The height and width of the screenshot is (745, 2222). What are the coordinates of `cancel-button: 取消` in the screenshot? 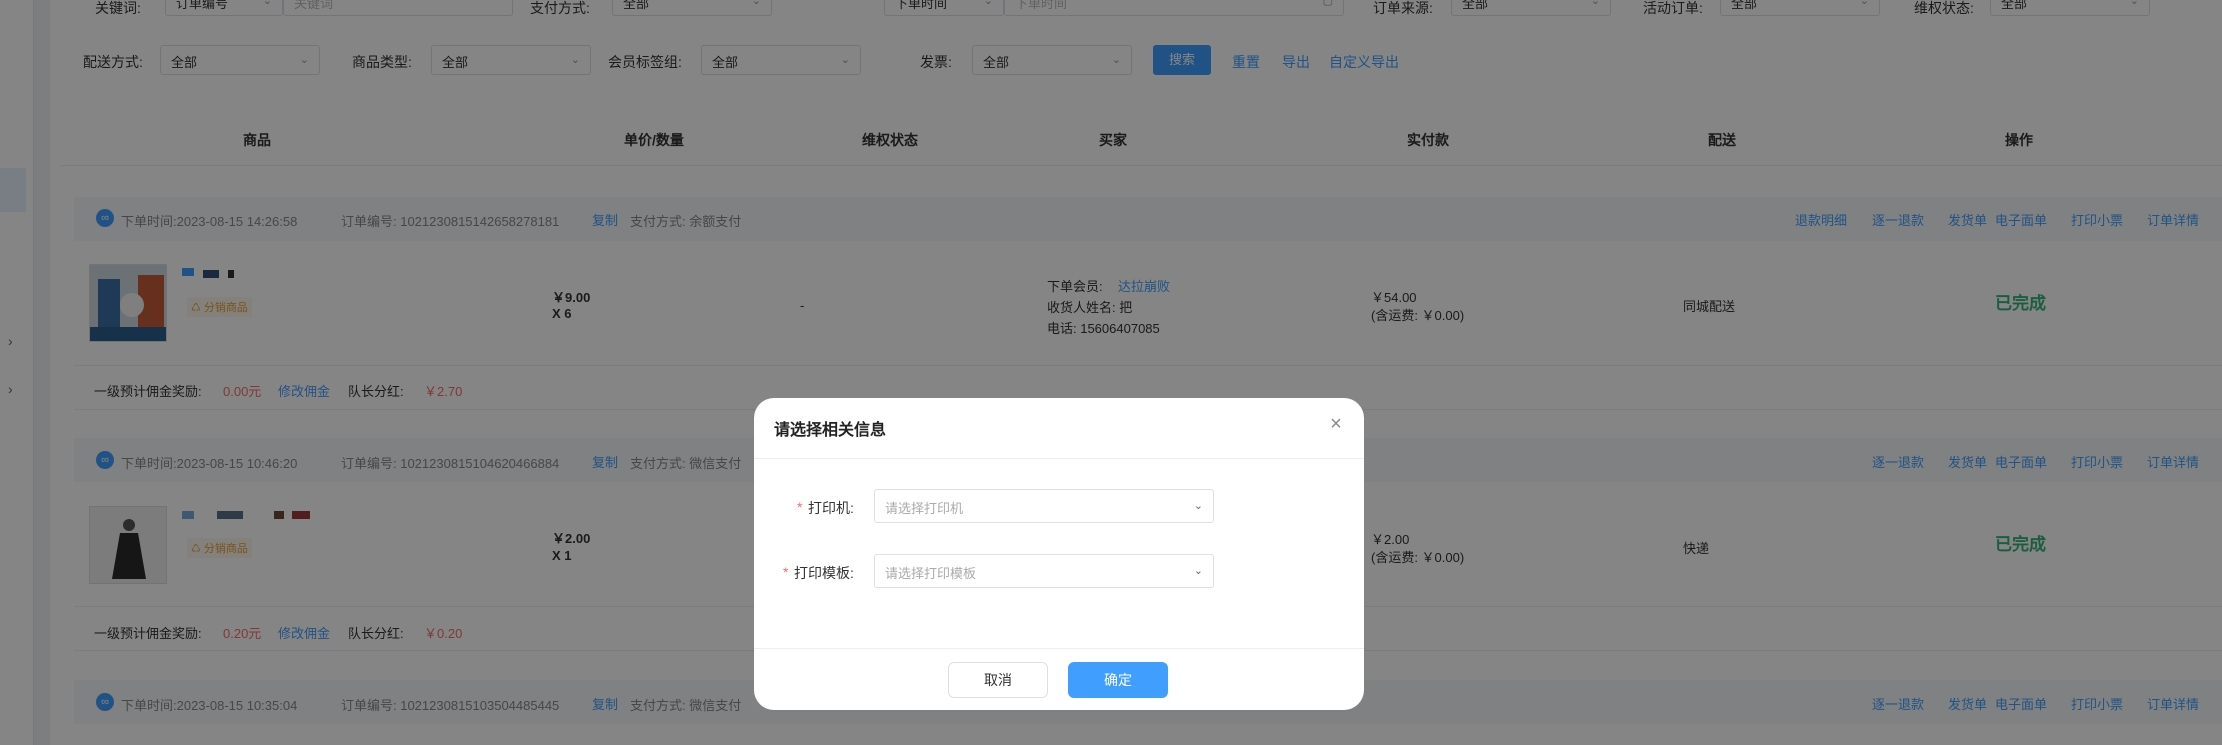 It's located at (998, 680).